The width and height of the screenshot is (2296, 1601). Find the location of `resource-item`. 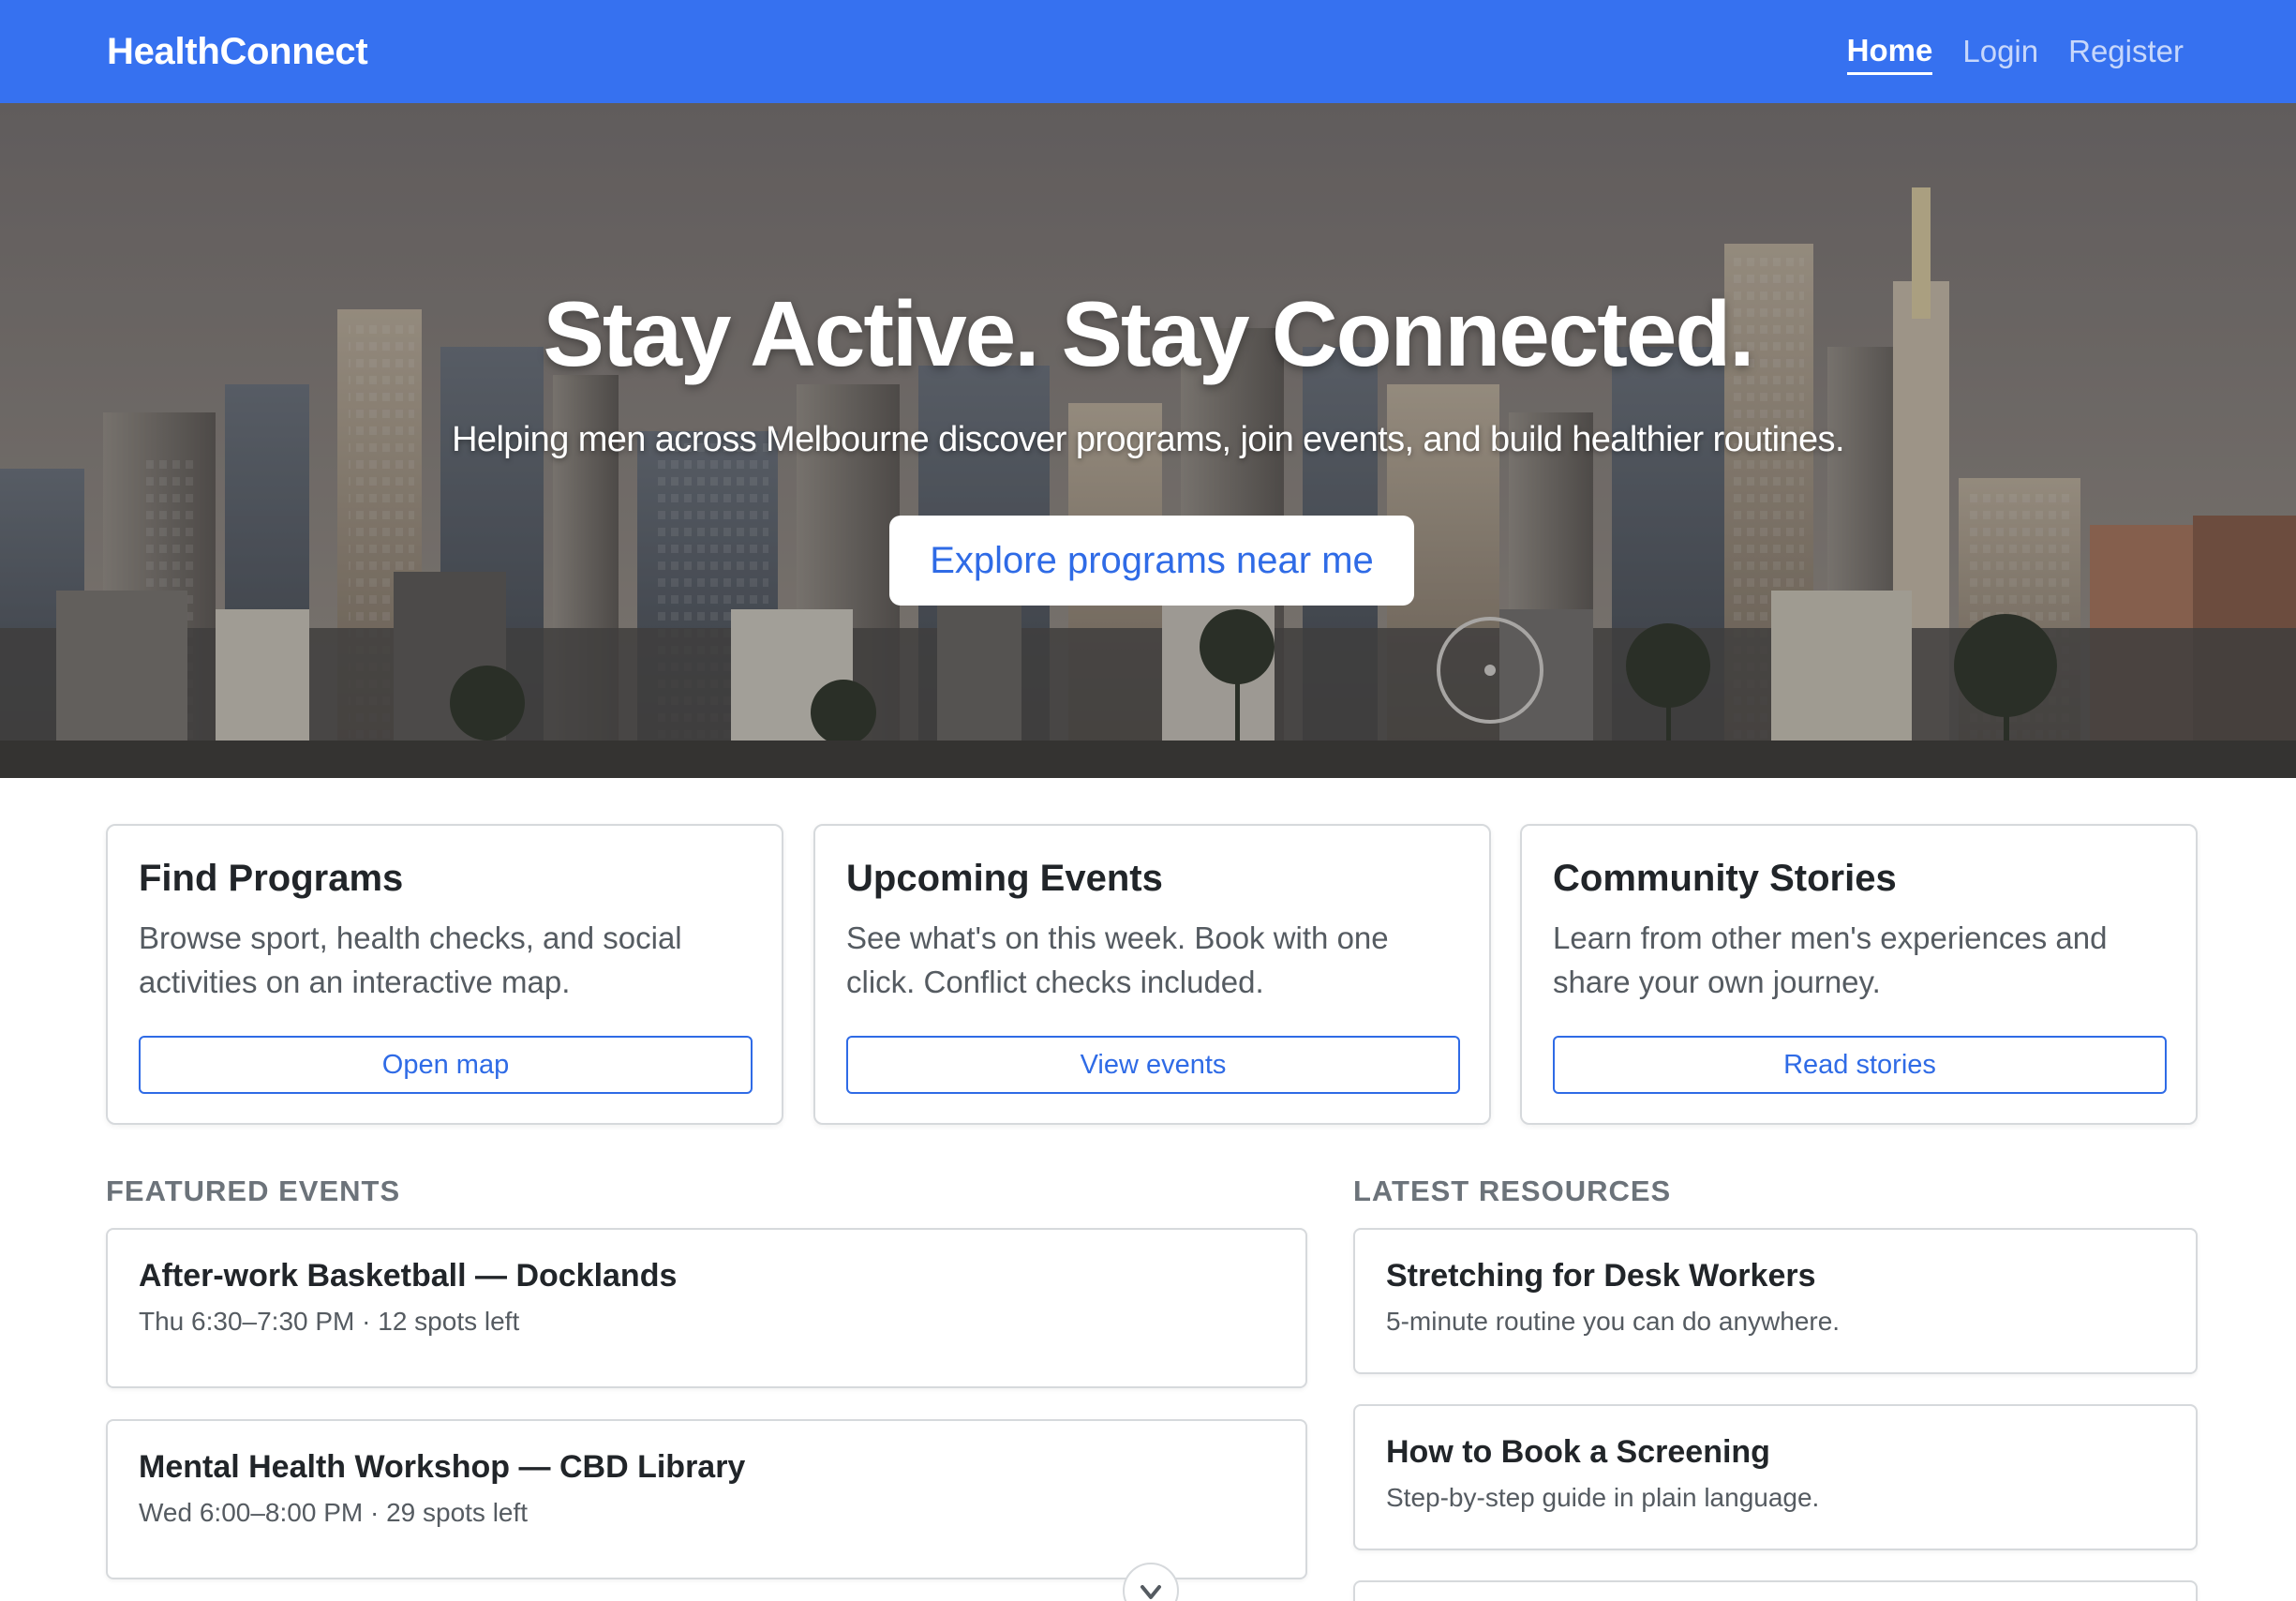

resource-item is located at coordinates (1775, 1590).